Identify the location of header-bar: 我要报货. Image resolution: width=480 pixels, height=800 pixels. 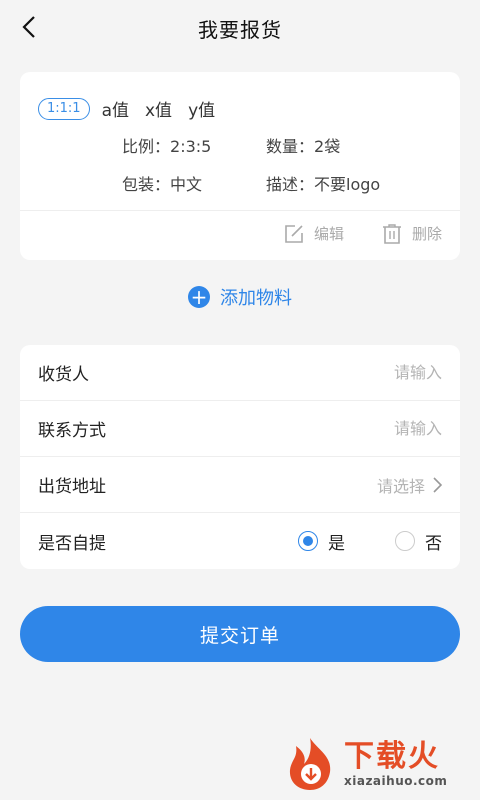
(240, 28).